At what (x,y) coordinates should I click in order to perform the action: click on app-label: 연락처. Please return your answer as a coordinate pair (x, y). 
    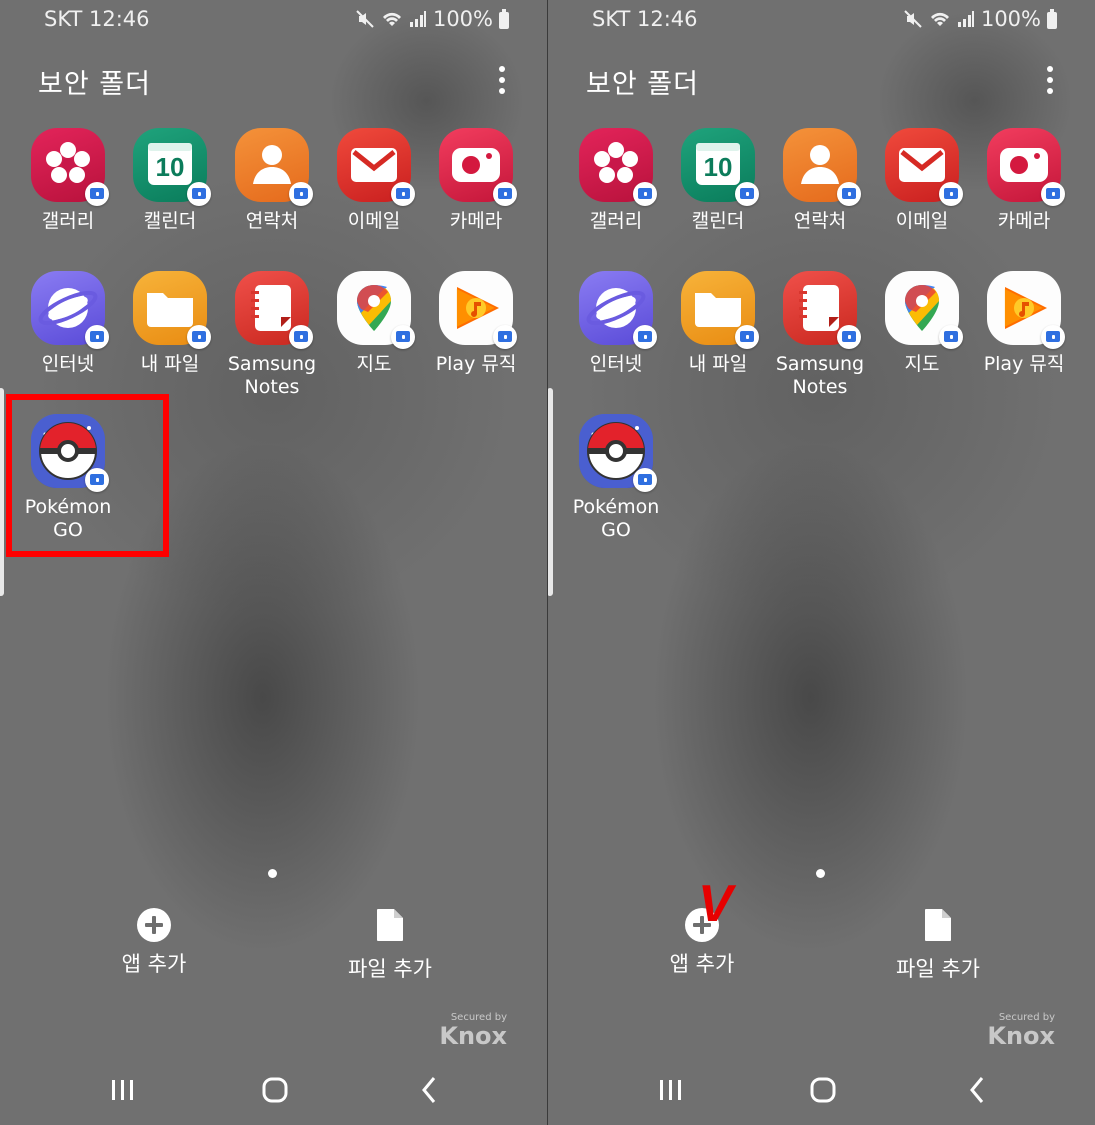
    Looking at the image, I should click on (820, 221).